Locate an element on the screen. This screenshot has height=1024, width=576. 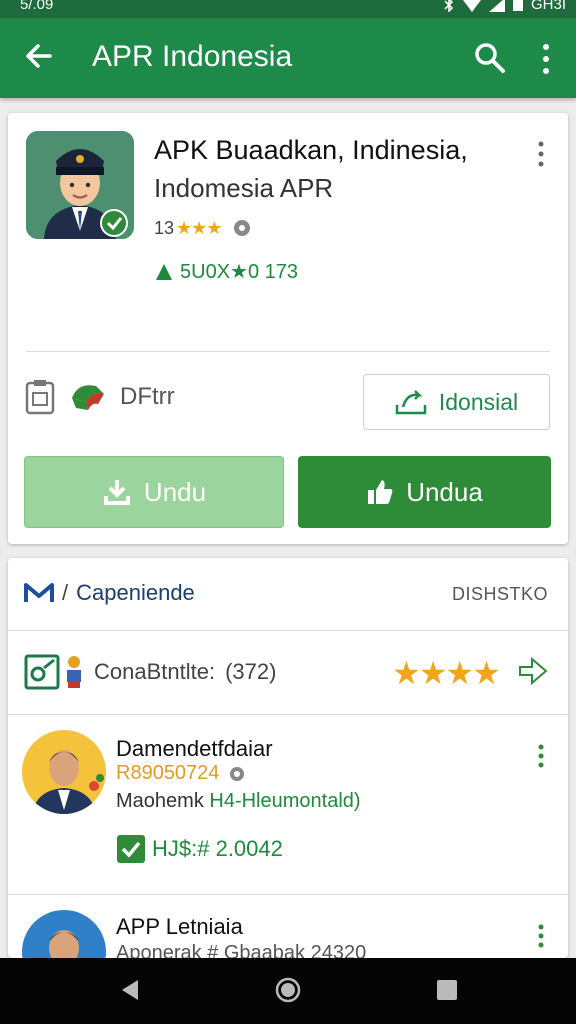
nav-back-icon is located at coordinates (130, 990).